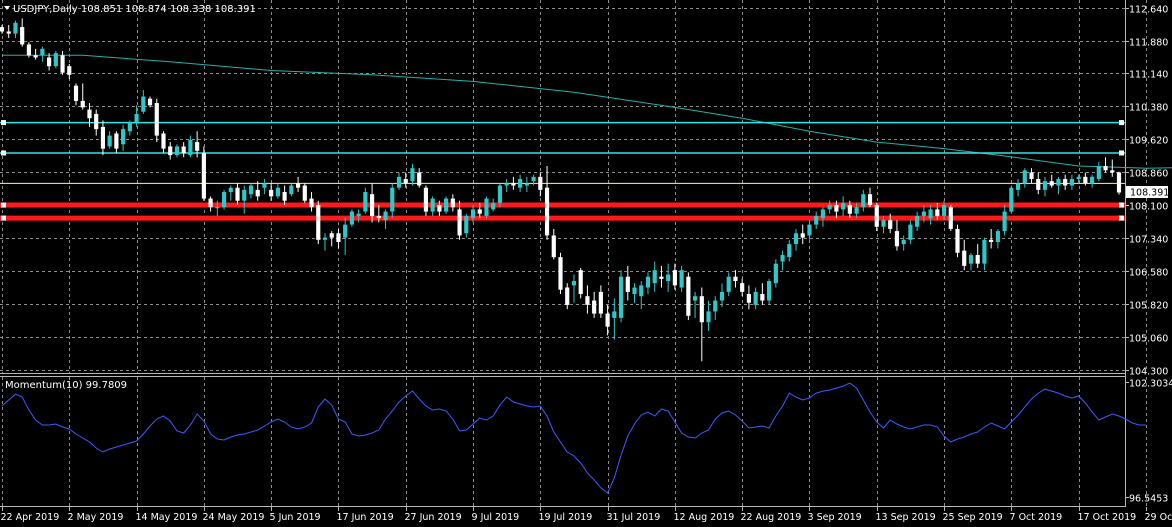 The image size is (1172, 527). I want to click on time-tick-label: 29 Oct 2019, so click(1158, 517).